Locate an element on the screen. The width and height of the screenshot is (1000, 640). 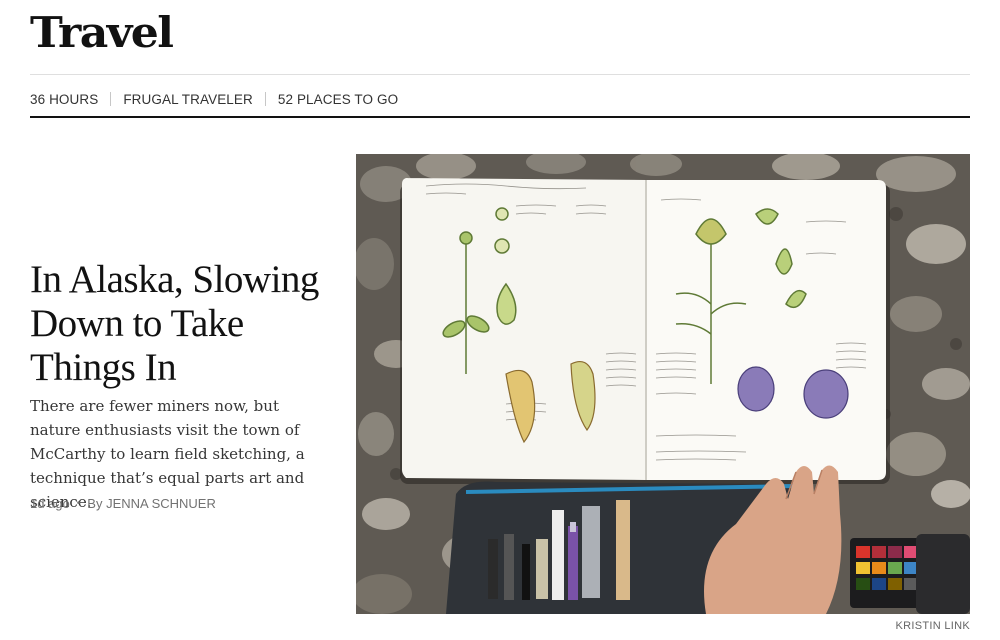
article-meta: 1d ago • By JENNA SCHNUER is located at coordinates (123, 503).